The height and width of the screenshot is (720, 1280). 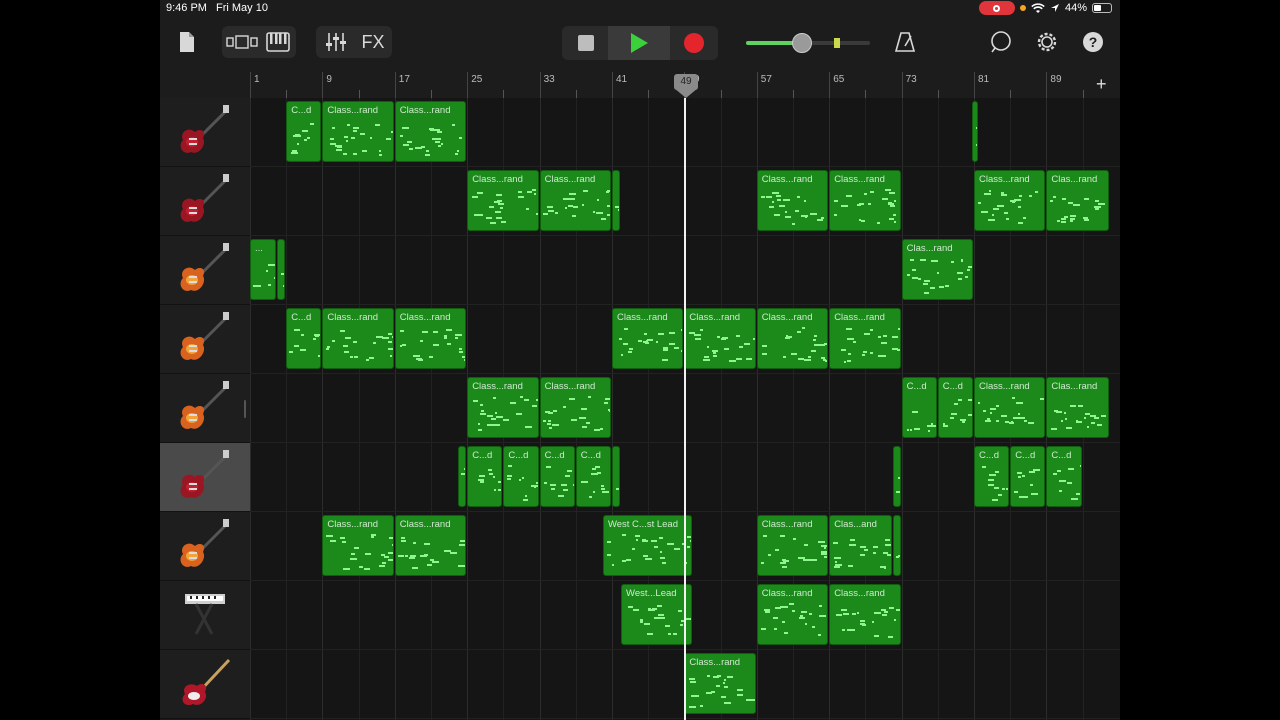 I want to click on midi-region: West...Lead, so click(x=657, y=614).